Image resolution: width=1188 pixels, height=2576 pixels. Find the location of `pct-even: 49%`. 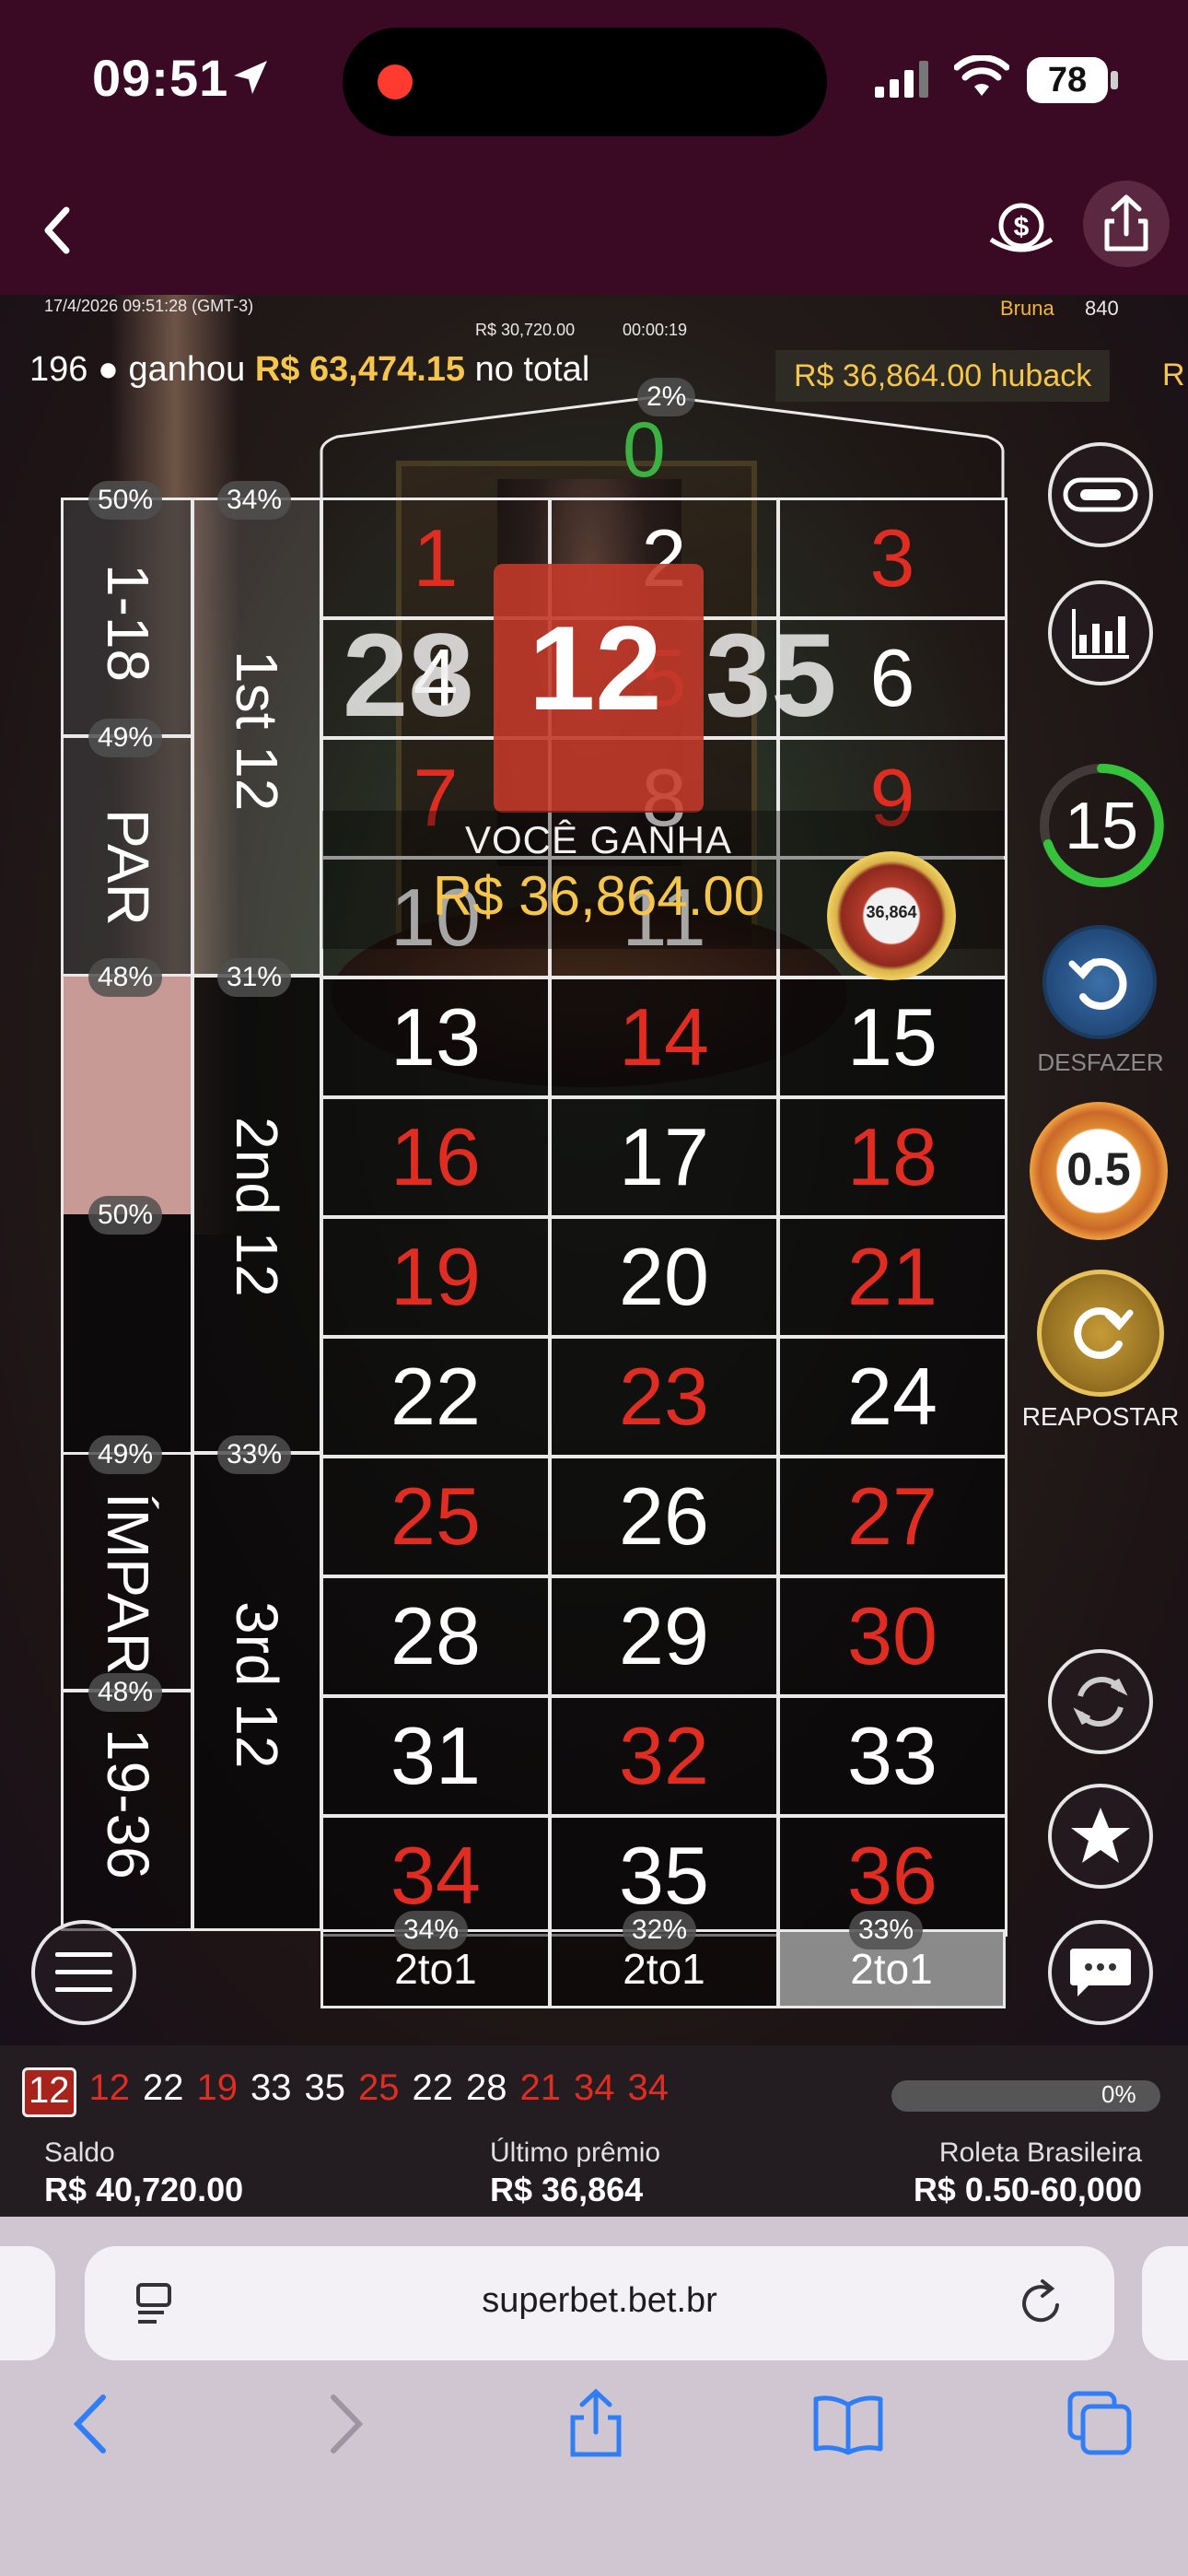

pct-even: 49% is located at coordinates (125, 738).